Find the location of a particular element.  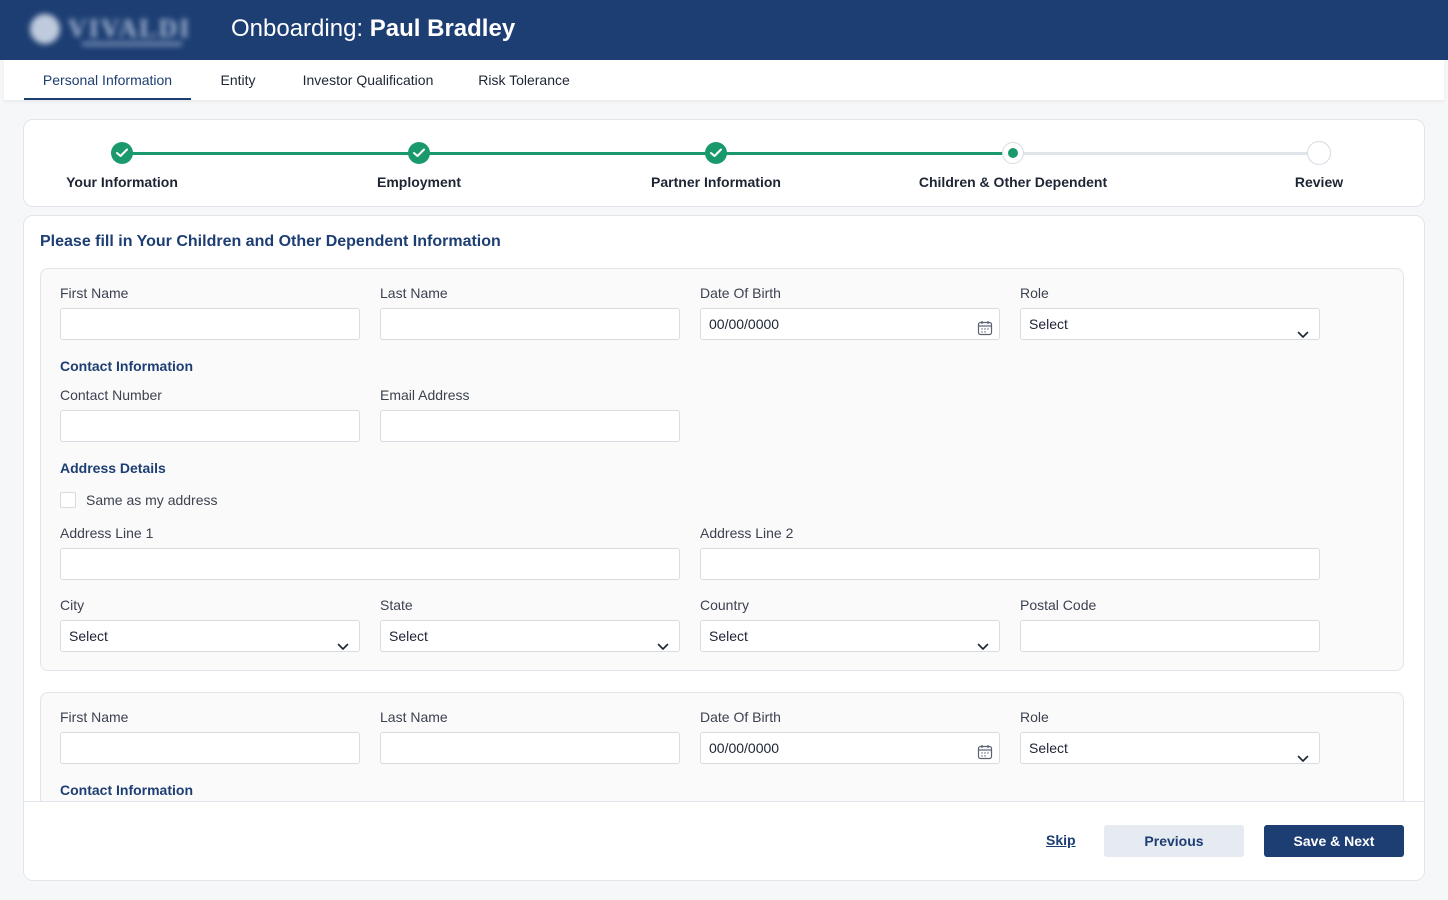

page-title-prefix: Onboarding: is located at coordinates (297, 28).